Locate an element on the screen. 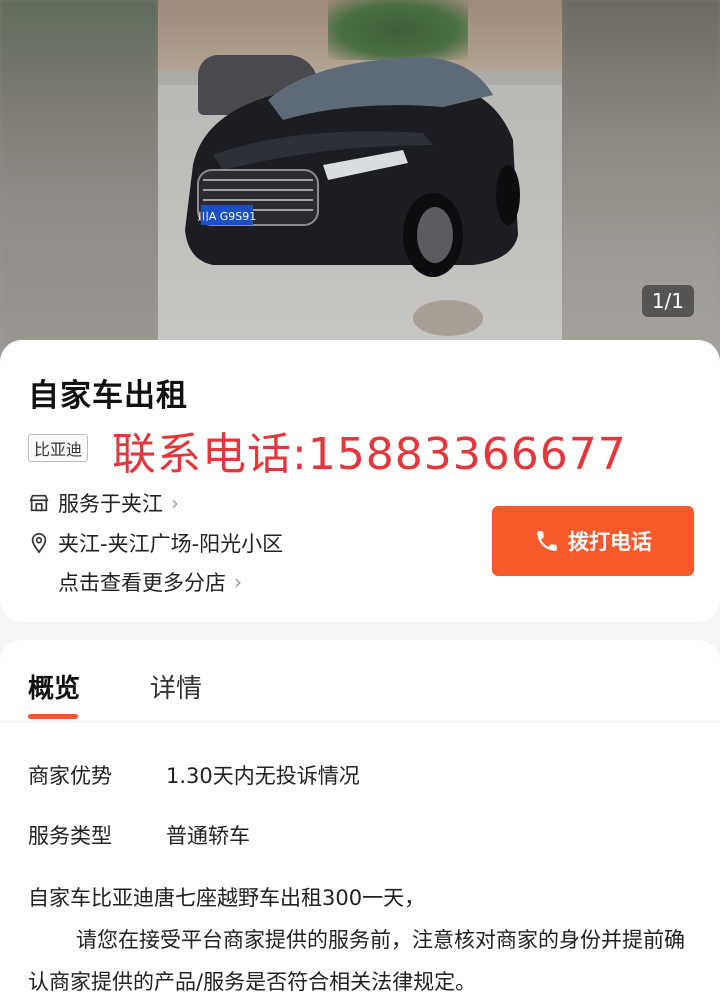  manhole-cover is located at coordinates (448, 318).